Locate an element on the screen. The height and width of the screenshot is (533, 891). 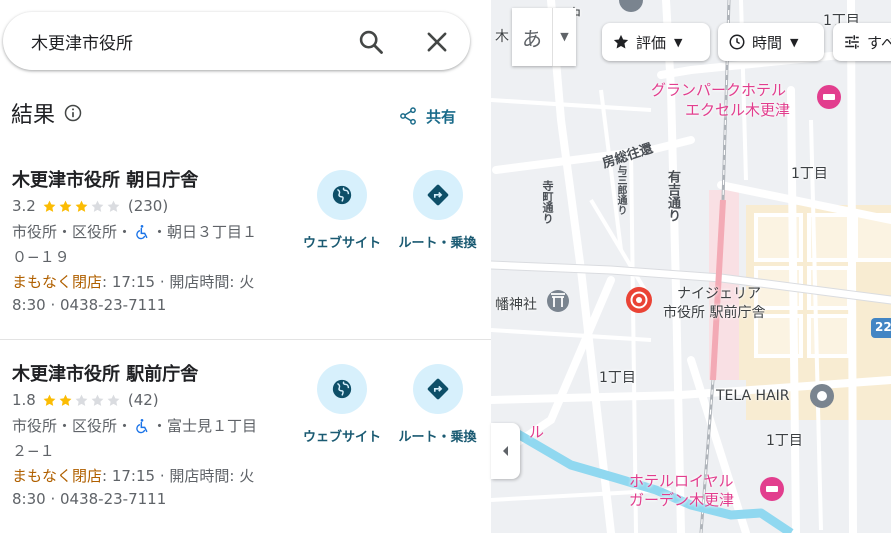
results-title: 結果 is located at coordinates (33, 115).